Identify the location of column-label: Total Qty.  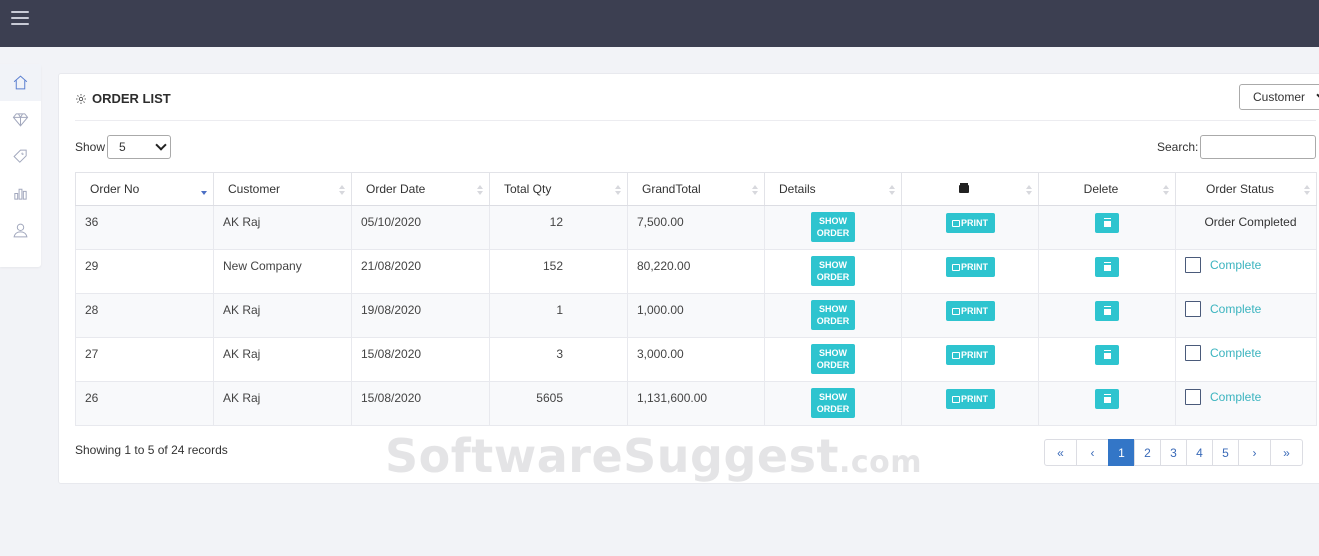
(528, 189).